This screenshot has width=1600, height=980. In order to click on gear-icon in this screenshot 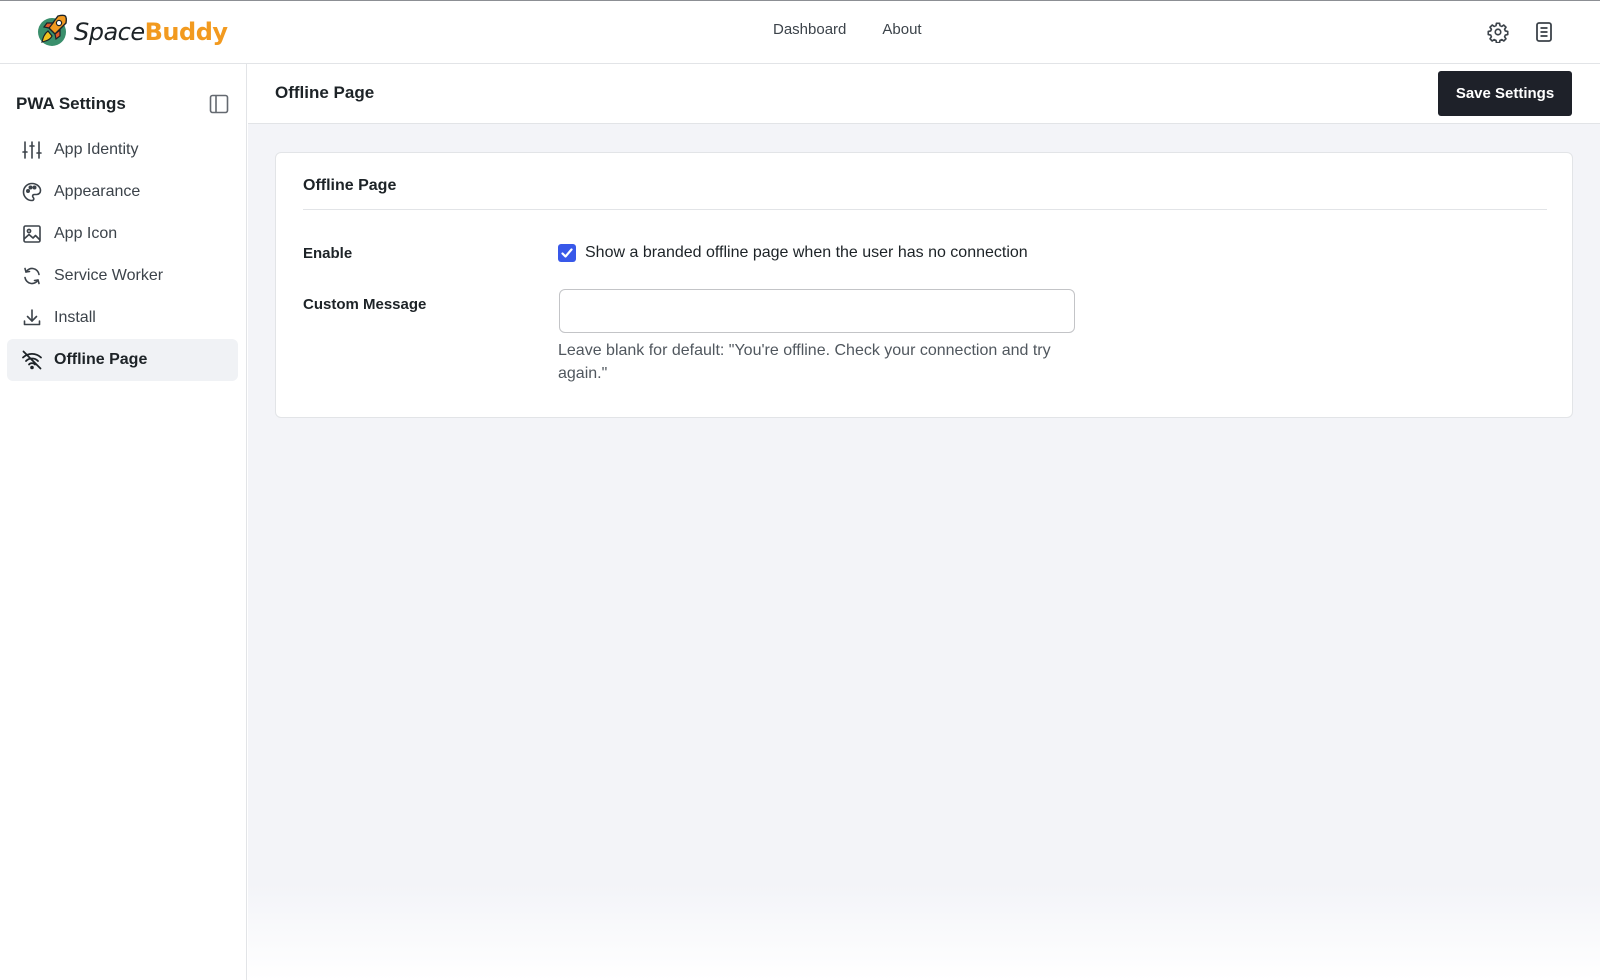, I will do `click(1498, 32)`.